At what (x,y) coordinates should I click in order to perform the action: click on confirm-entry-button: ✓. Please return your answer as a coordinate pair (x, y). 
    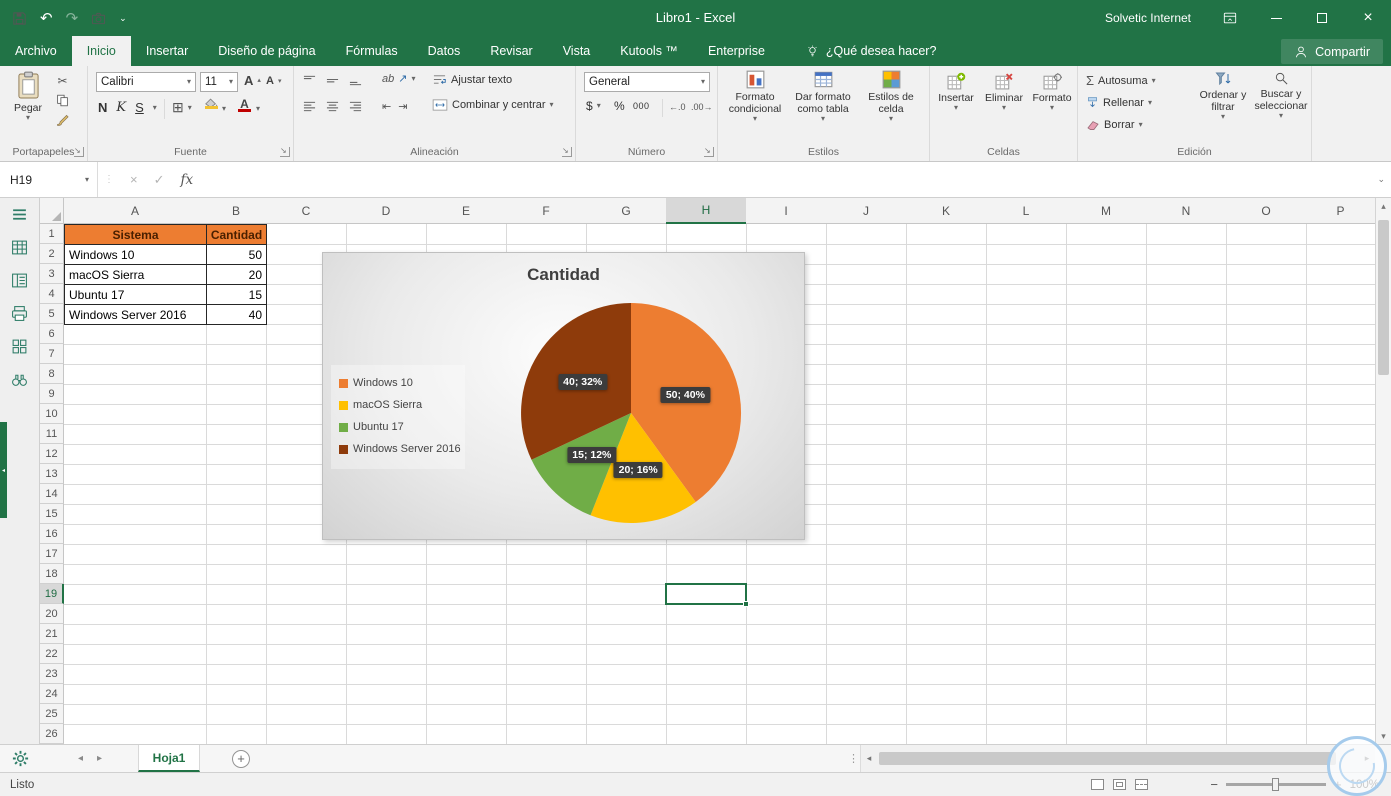
    Looking at the image, I should click on (159, 180).